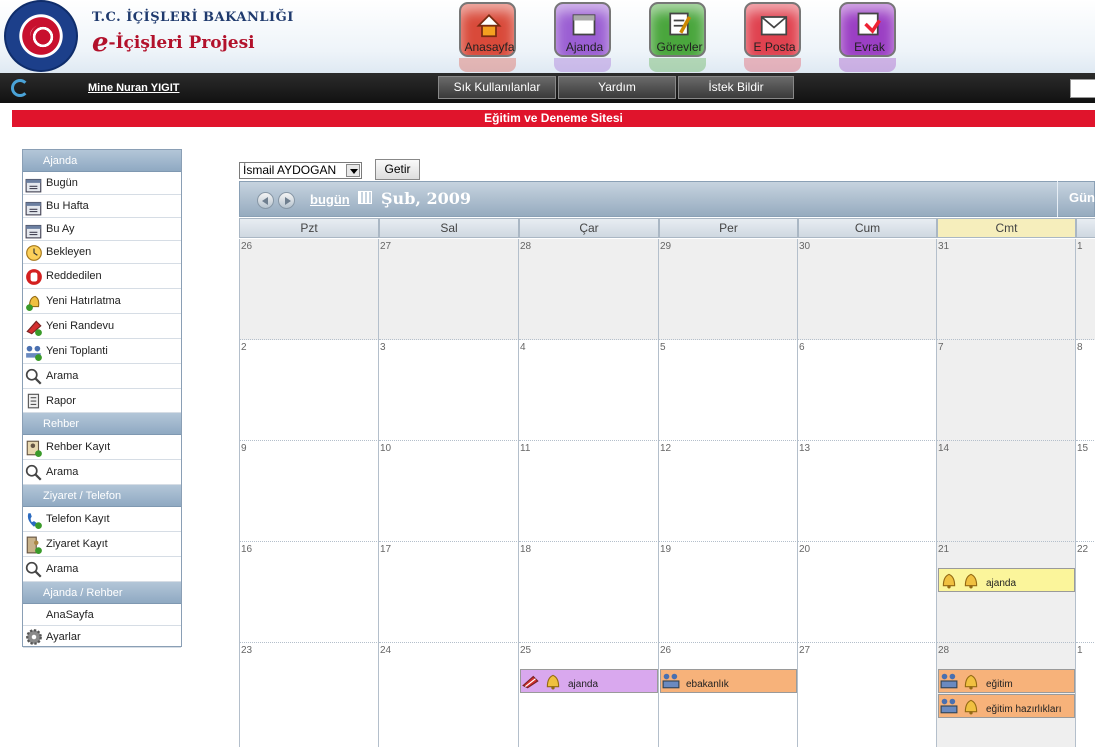 This screenshot has height=747, width=1095. What do you see at coordinates (677, 37) in the screenshot?
I see `nav-gorevler-button: Görevler` at bounding box center [677, 37].